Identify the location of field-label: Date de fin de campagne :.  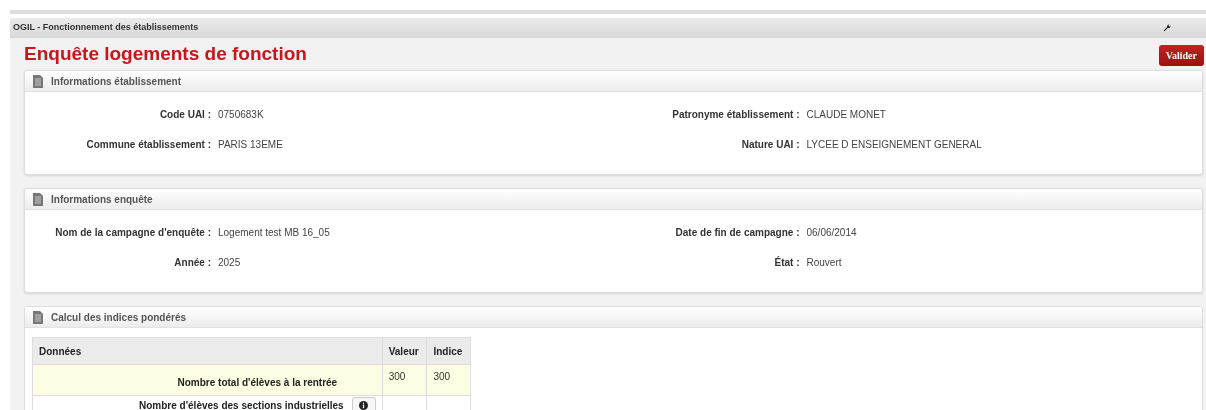
(737, 233).